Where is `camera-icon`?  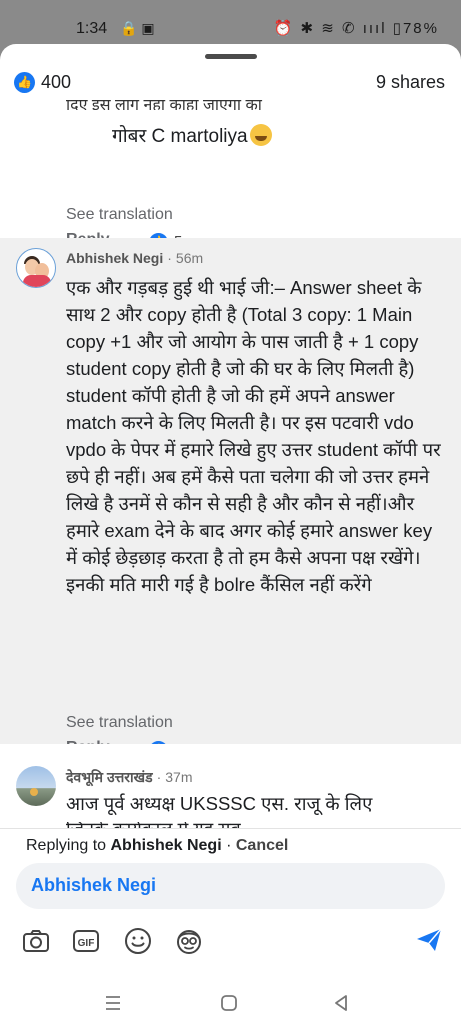
camera-icon is located at coordinates (36, 941).